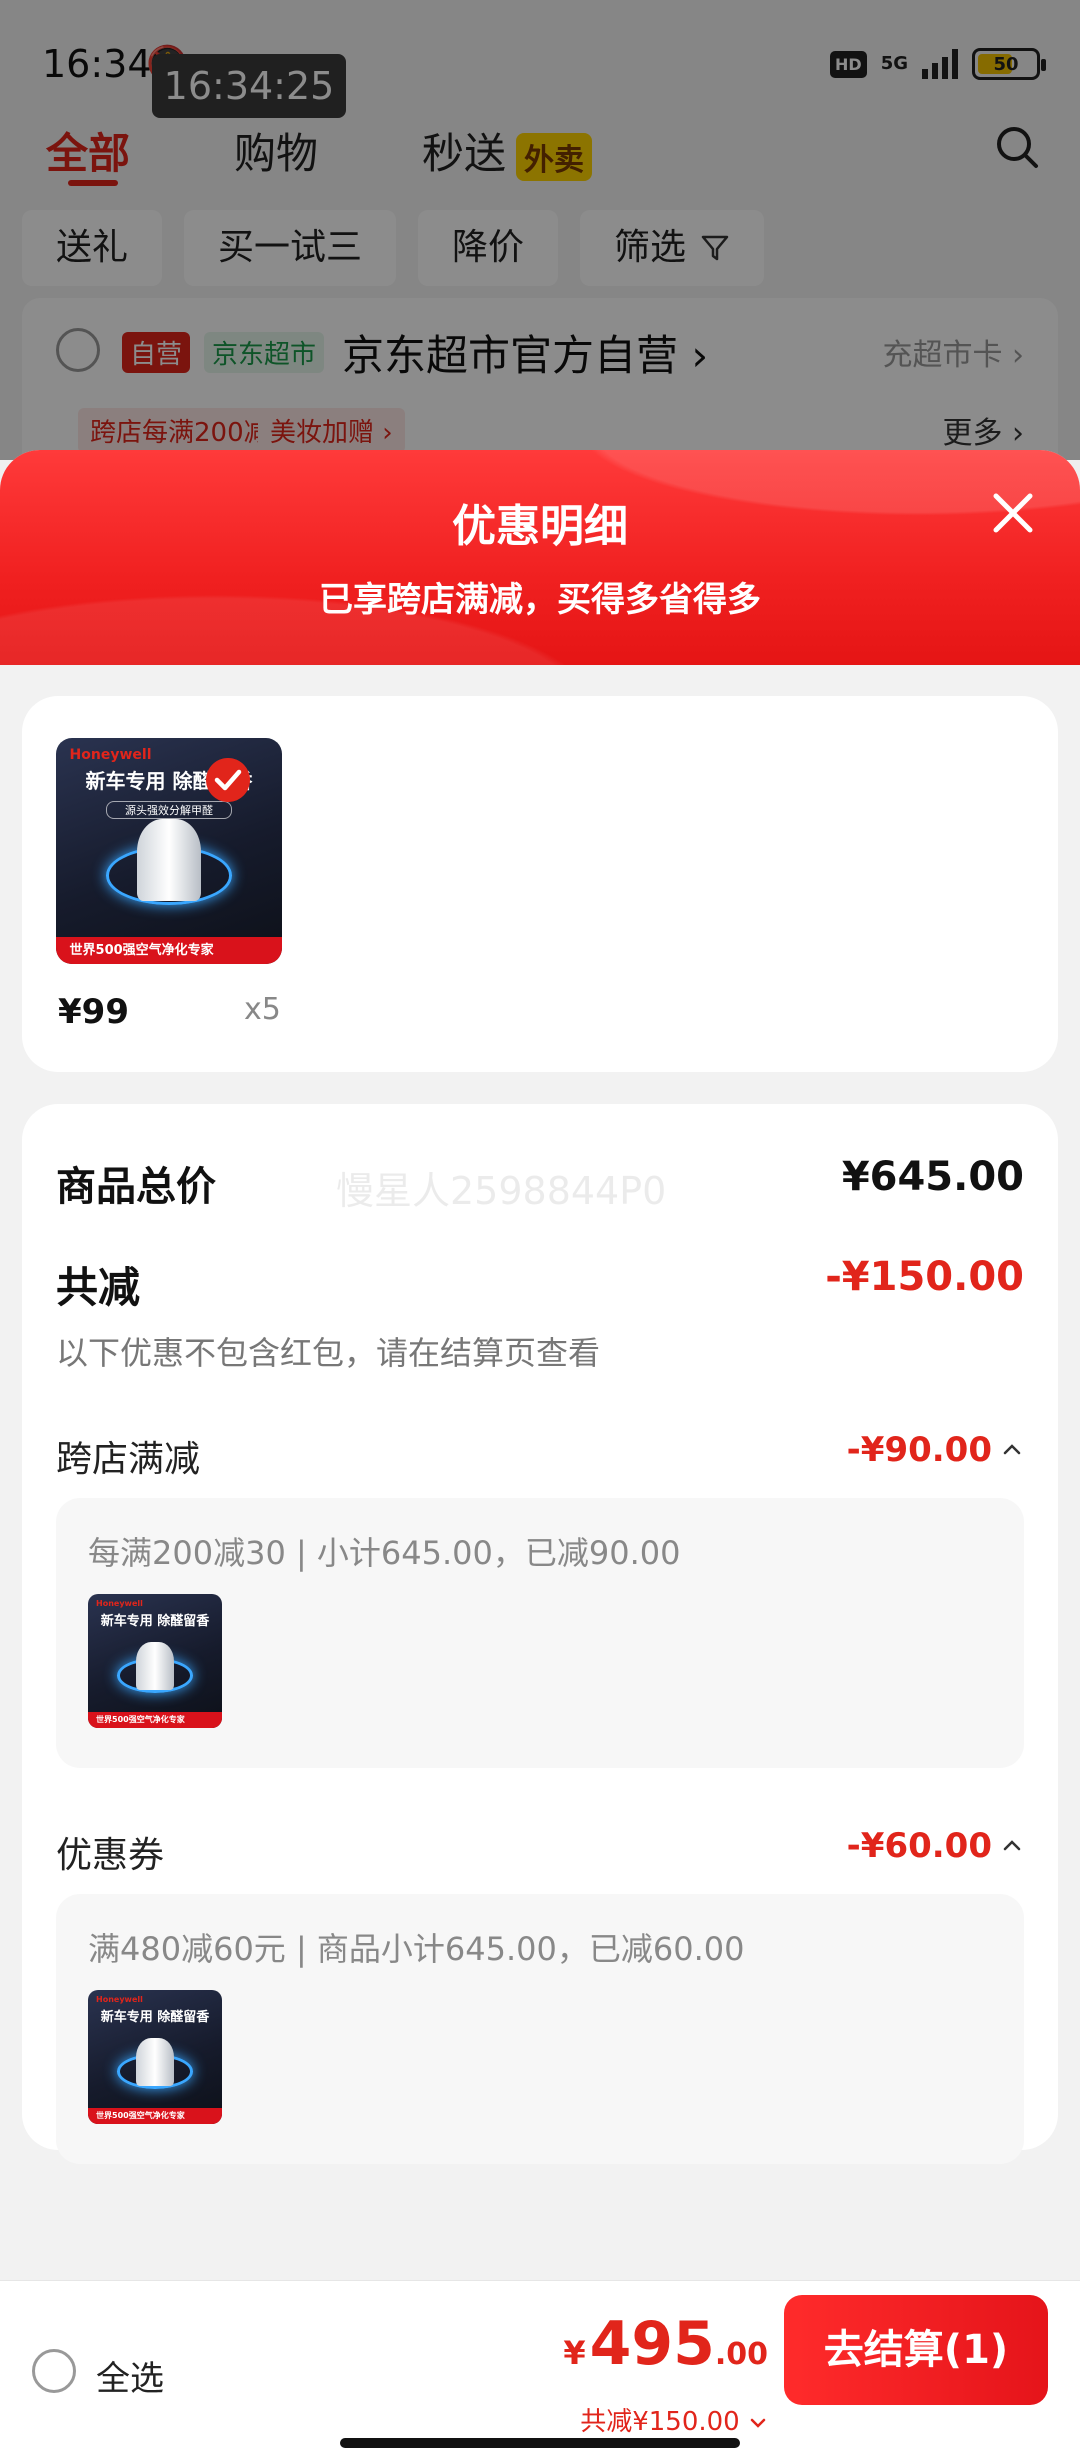 This screenshot has height=2460, width=1080. What do you see at coordinates (128, 1459) in the screenshot?
I see `cross-store-discount-label: 跨店满减` at bounding box center [128, 1459].